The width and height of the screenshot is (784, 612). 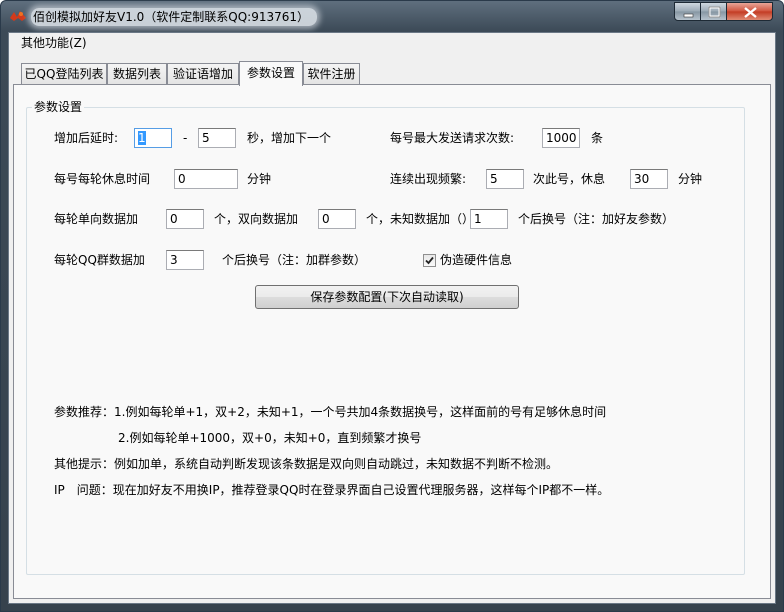 I want to click on oneway-label: 每轮单向数据加, so click(x=96, y=219).